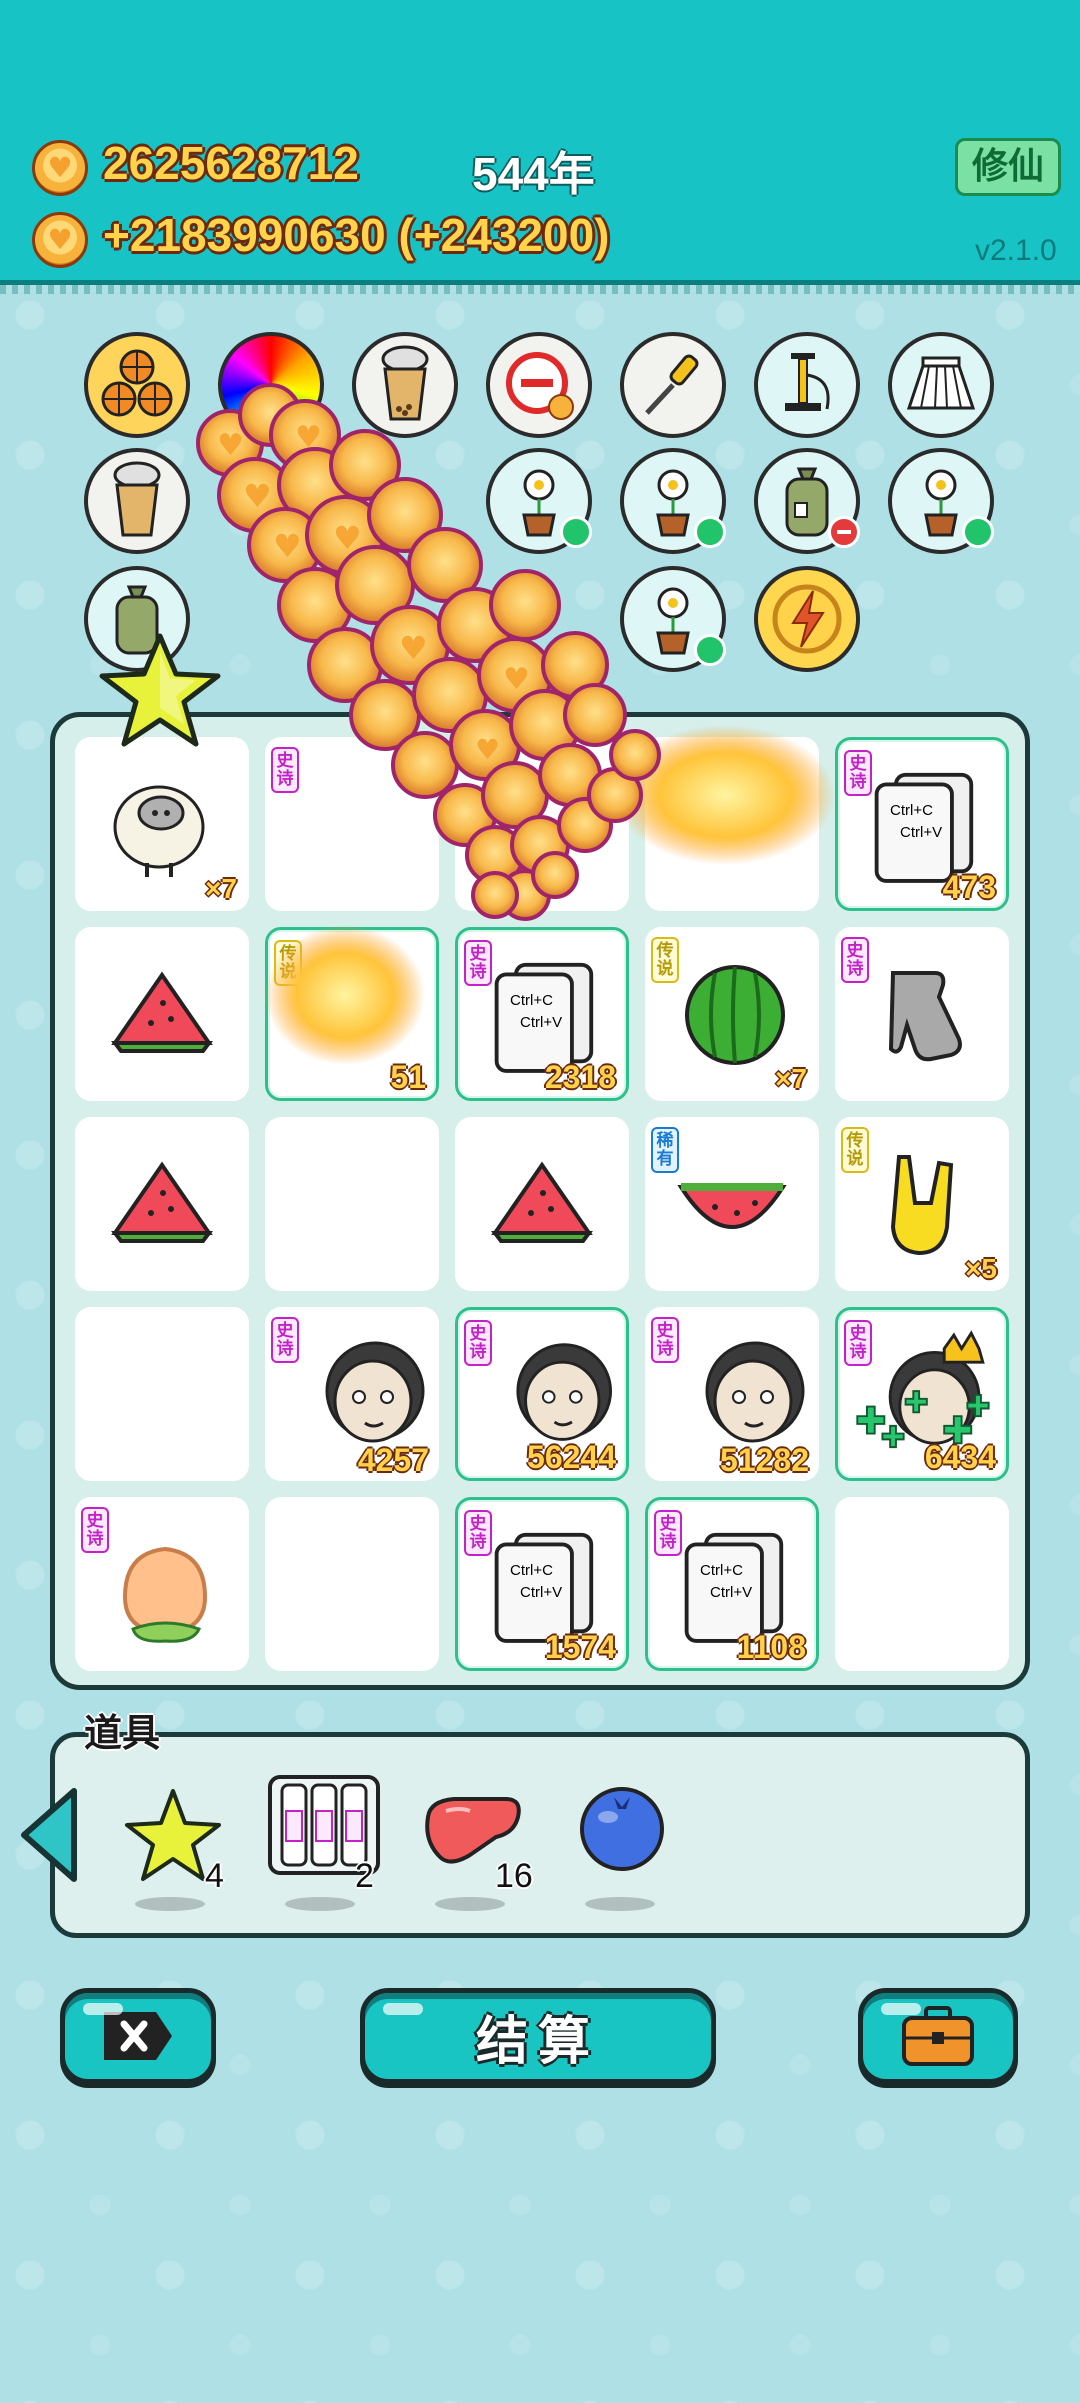 The width and height of the screenshot is (1080, 2403). I want to click on settle-button: 结算, so click(538, 2036).